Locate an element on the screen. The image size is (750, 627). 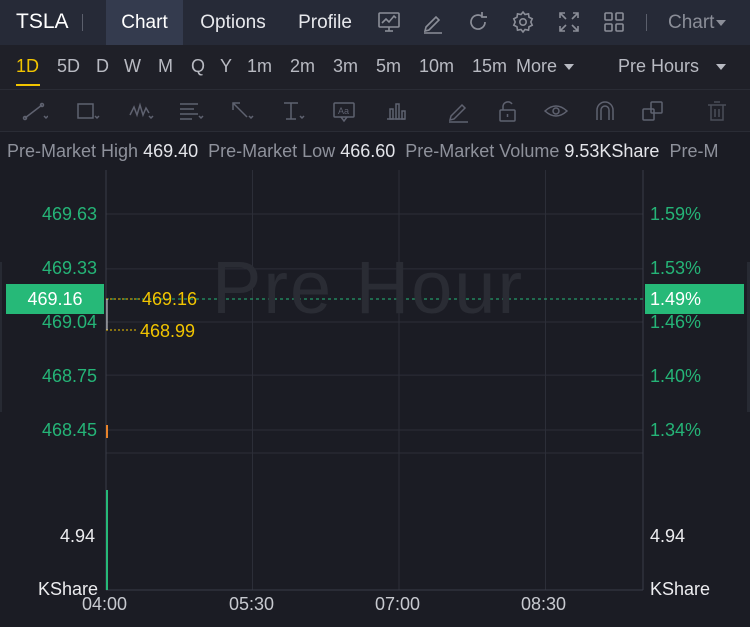
chart-type-label: Chart is located at coordinates (691, 22).